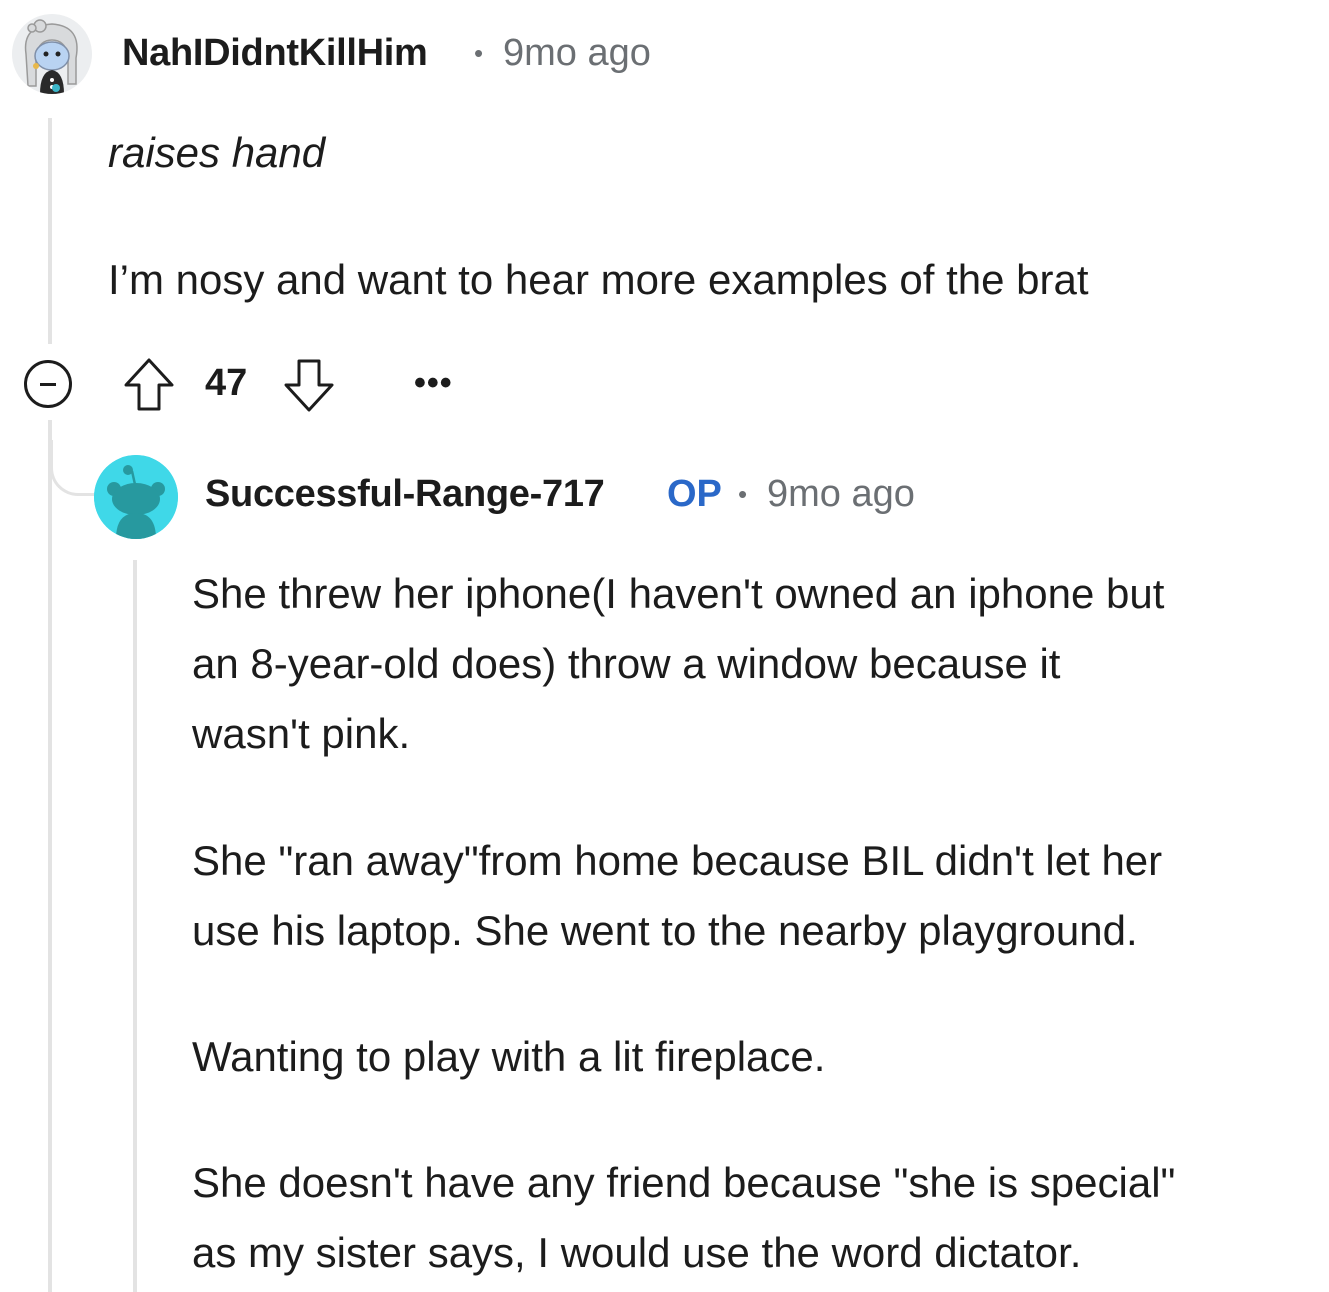 The image size is (1329, 1292). What do you see at coordinates (149, 387) in the screenshot?
I see `upvote-icon` at bounding box center [149, 387].